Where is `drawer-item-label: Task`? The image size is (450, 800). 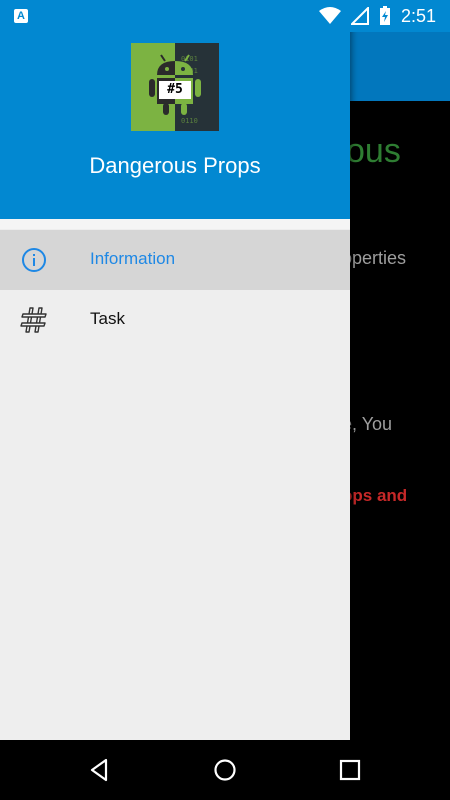 drawer-item-label: Task is located at coordinates (107, 318).